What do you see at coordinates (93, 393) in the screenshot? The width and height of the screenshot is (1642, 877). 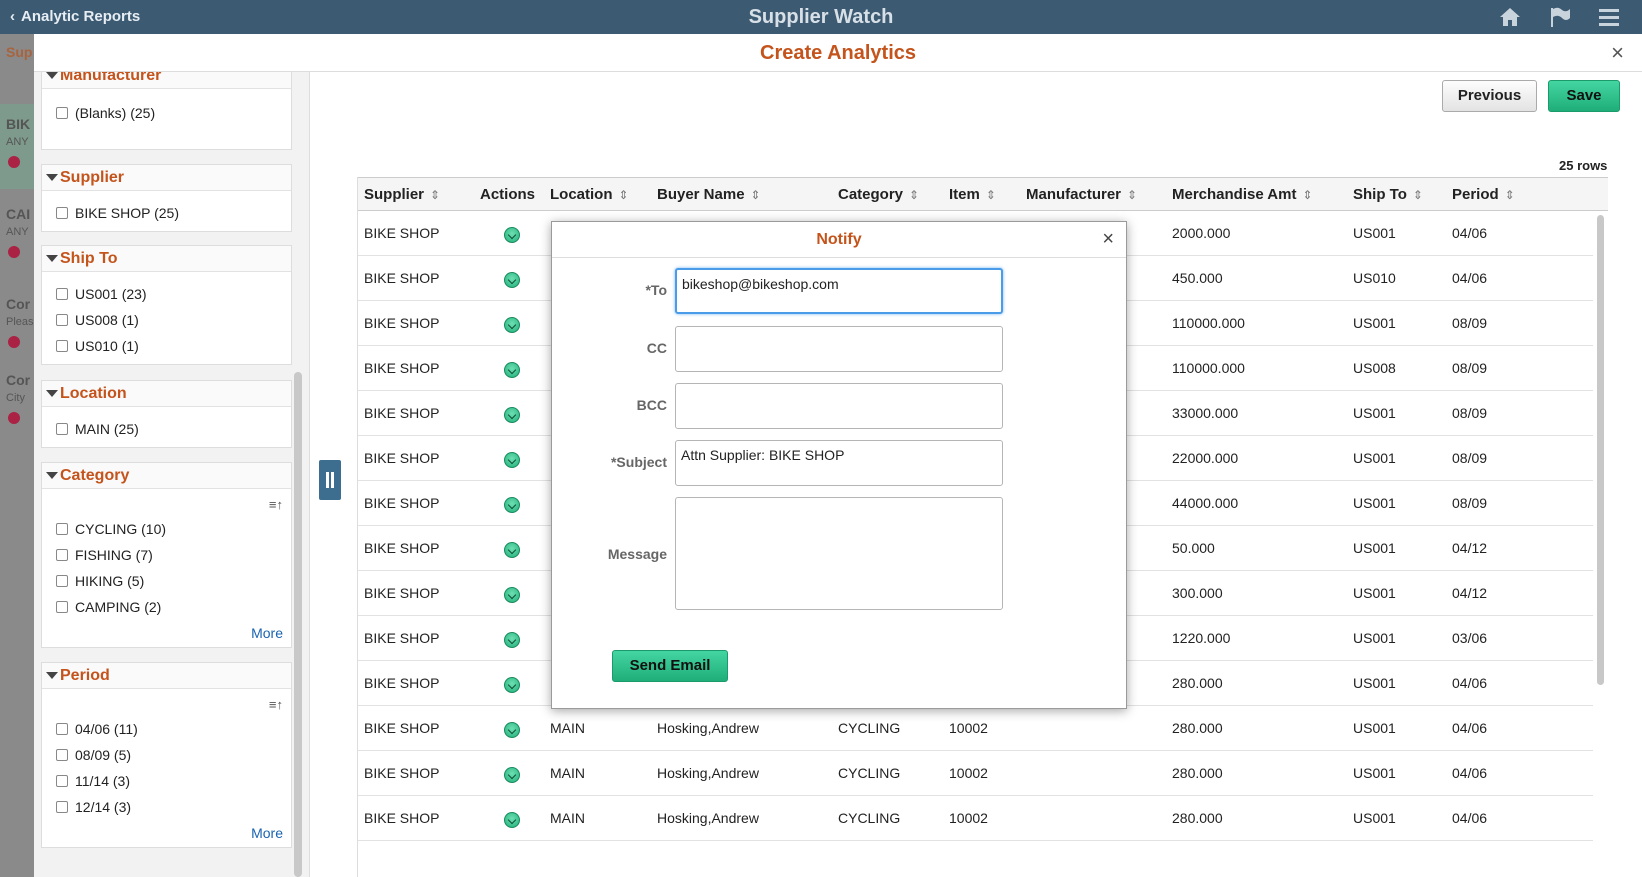 I see `filter-group-name: Location` at bounding box center [93, 393].